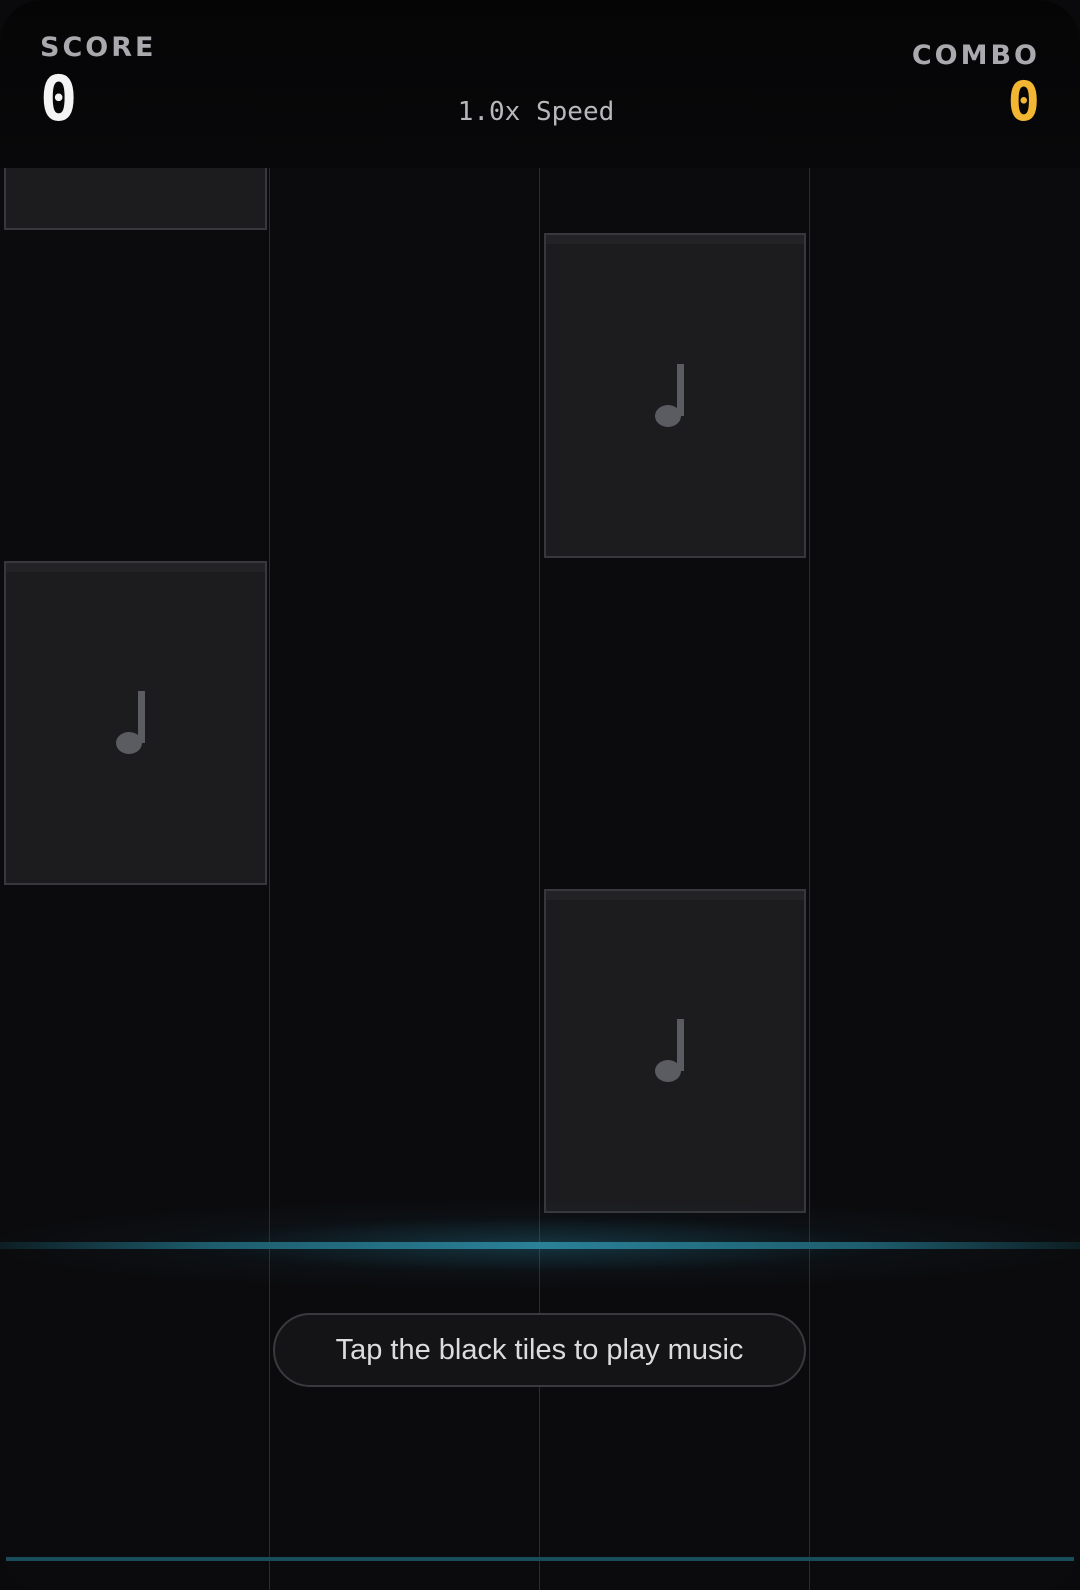 The width and height of the screenshot is (1080, 1590). Describe the element at coordinates (1023, 101) in the screenshot. I see `combo-value: 0` at that location.